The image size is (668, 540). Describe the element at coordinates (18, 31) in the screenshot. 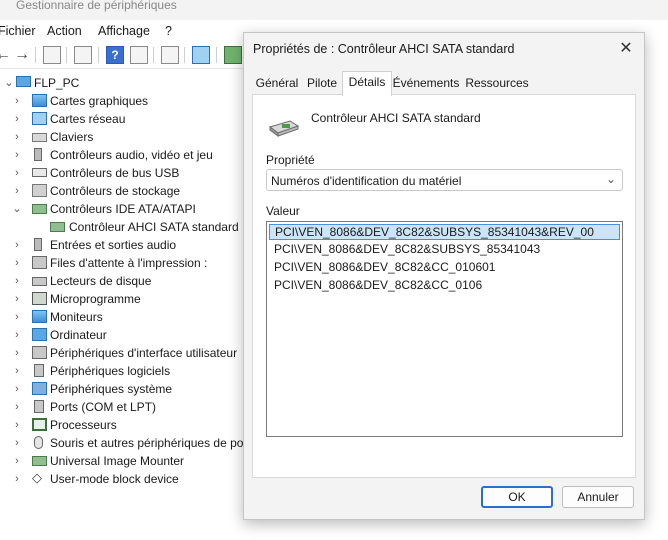

I see `menu-fichier: Fichier` at that location.